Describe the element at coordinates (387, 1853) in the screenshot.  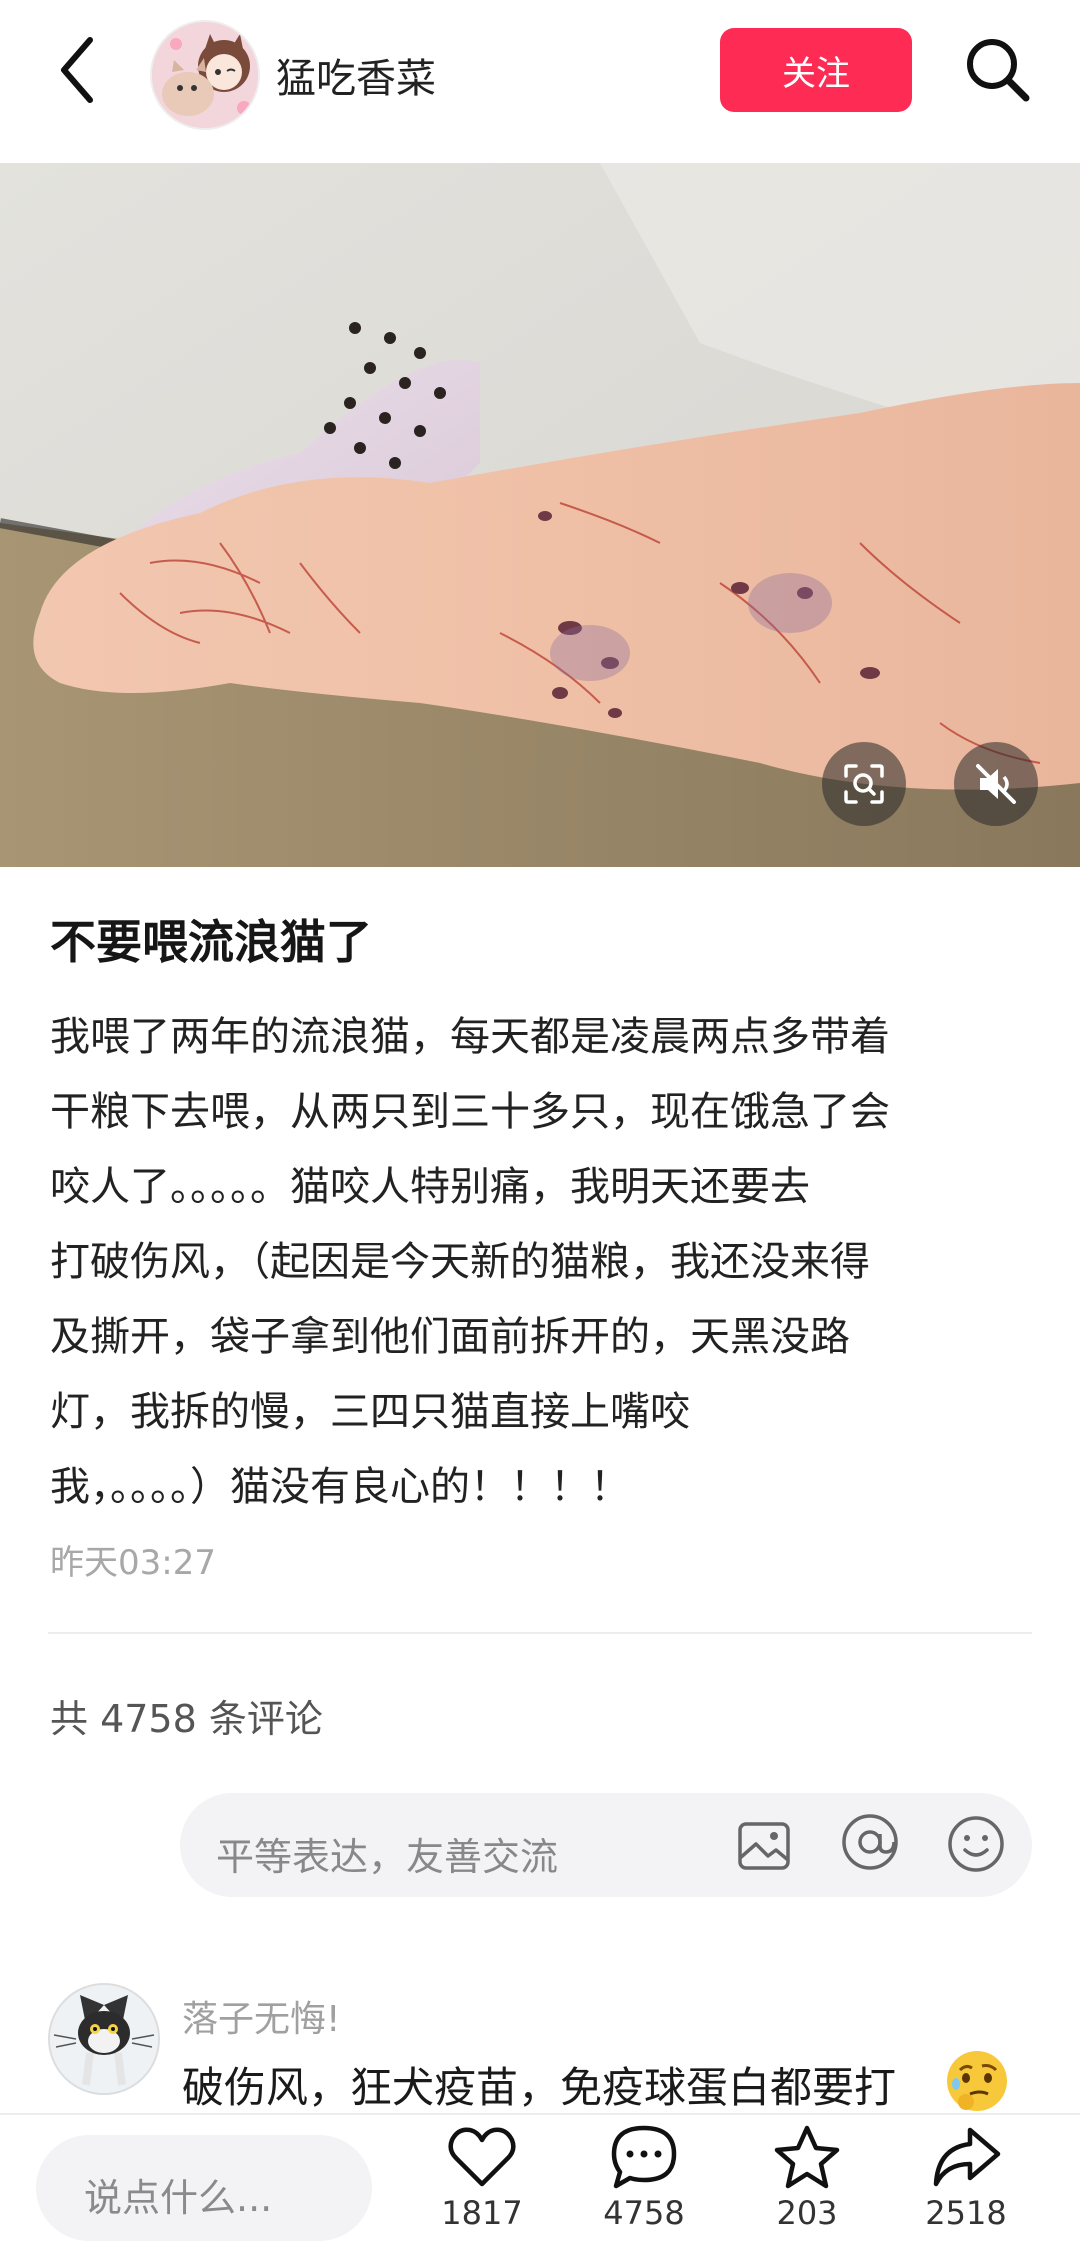
I see `comment-input-placeholder: 平等表达，友善交流` at that location.